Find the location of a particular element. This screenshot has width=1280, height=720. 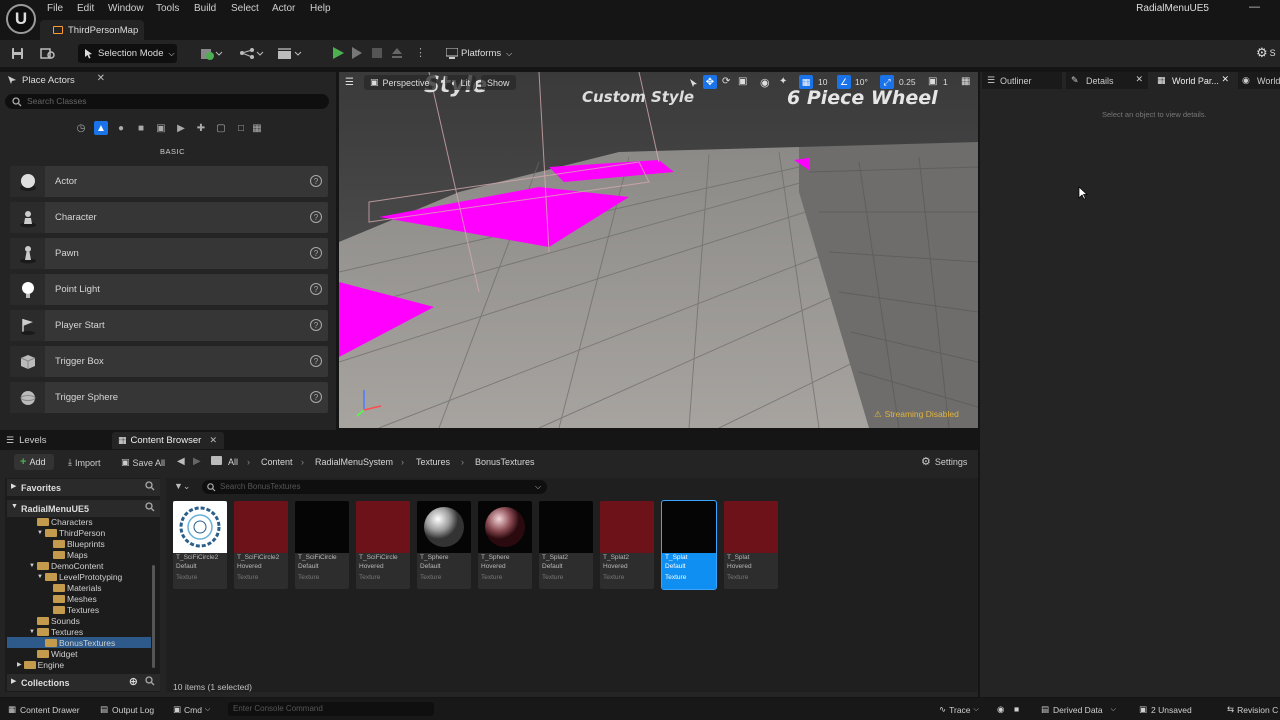

save-icon is located at coordinates (17, 53).